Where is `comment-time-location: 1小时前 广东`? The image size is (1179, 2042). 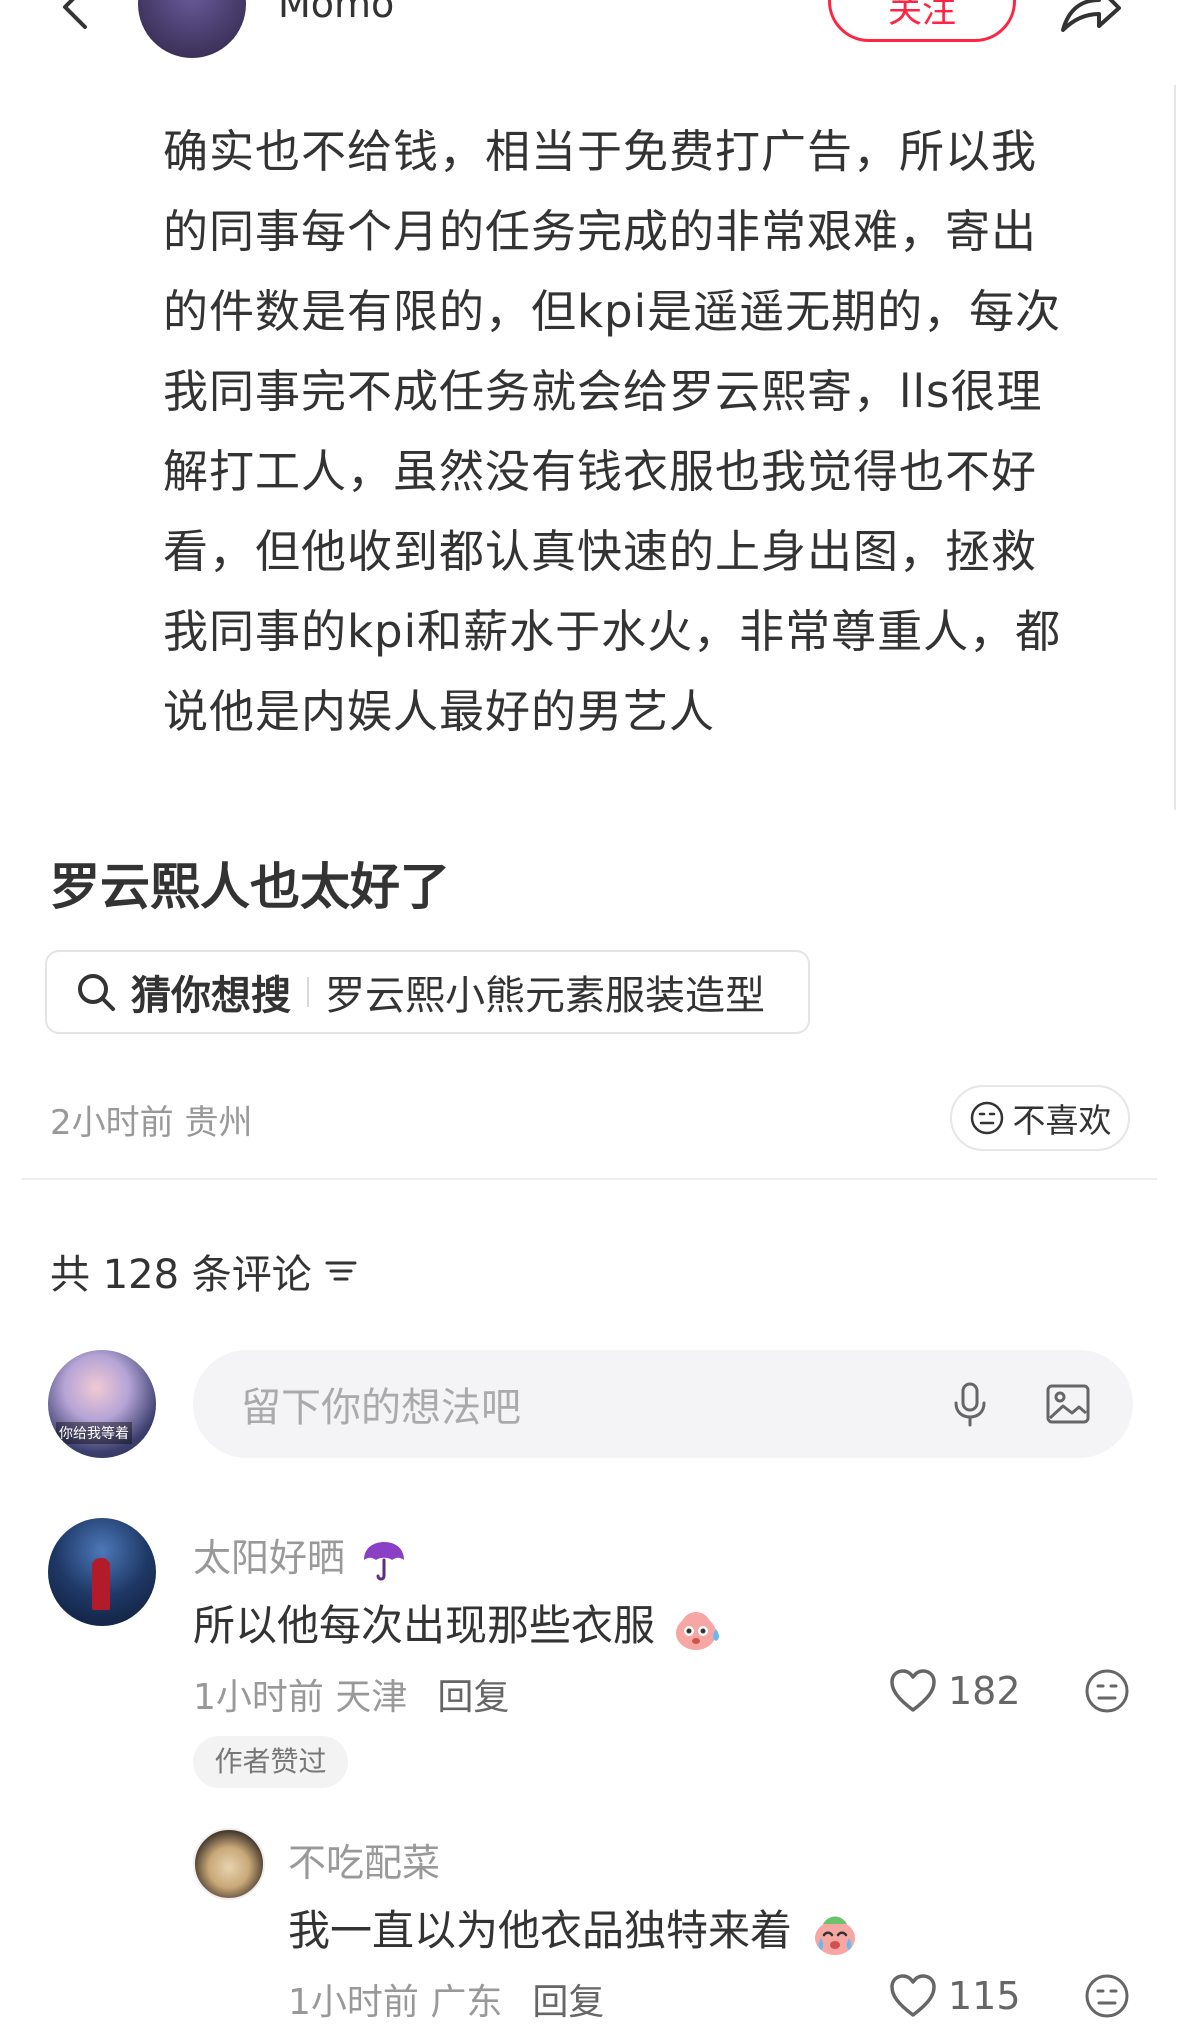
comment-time-location: 1小时前 广东 is located at coordinates (395, 2002).